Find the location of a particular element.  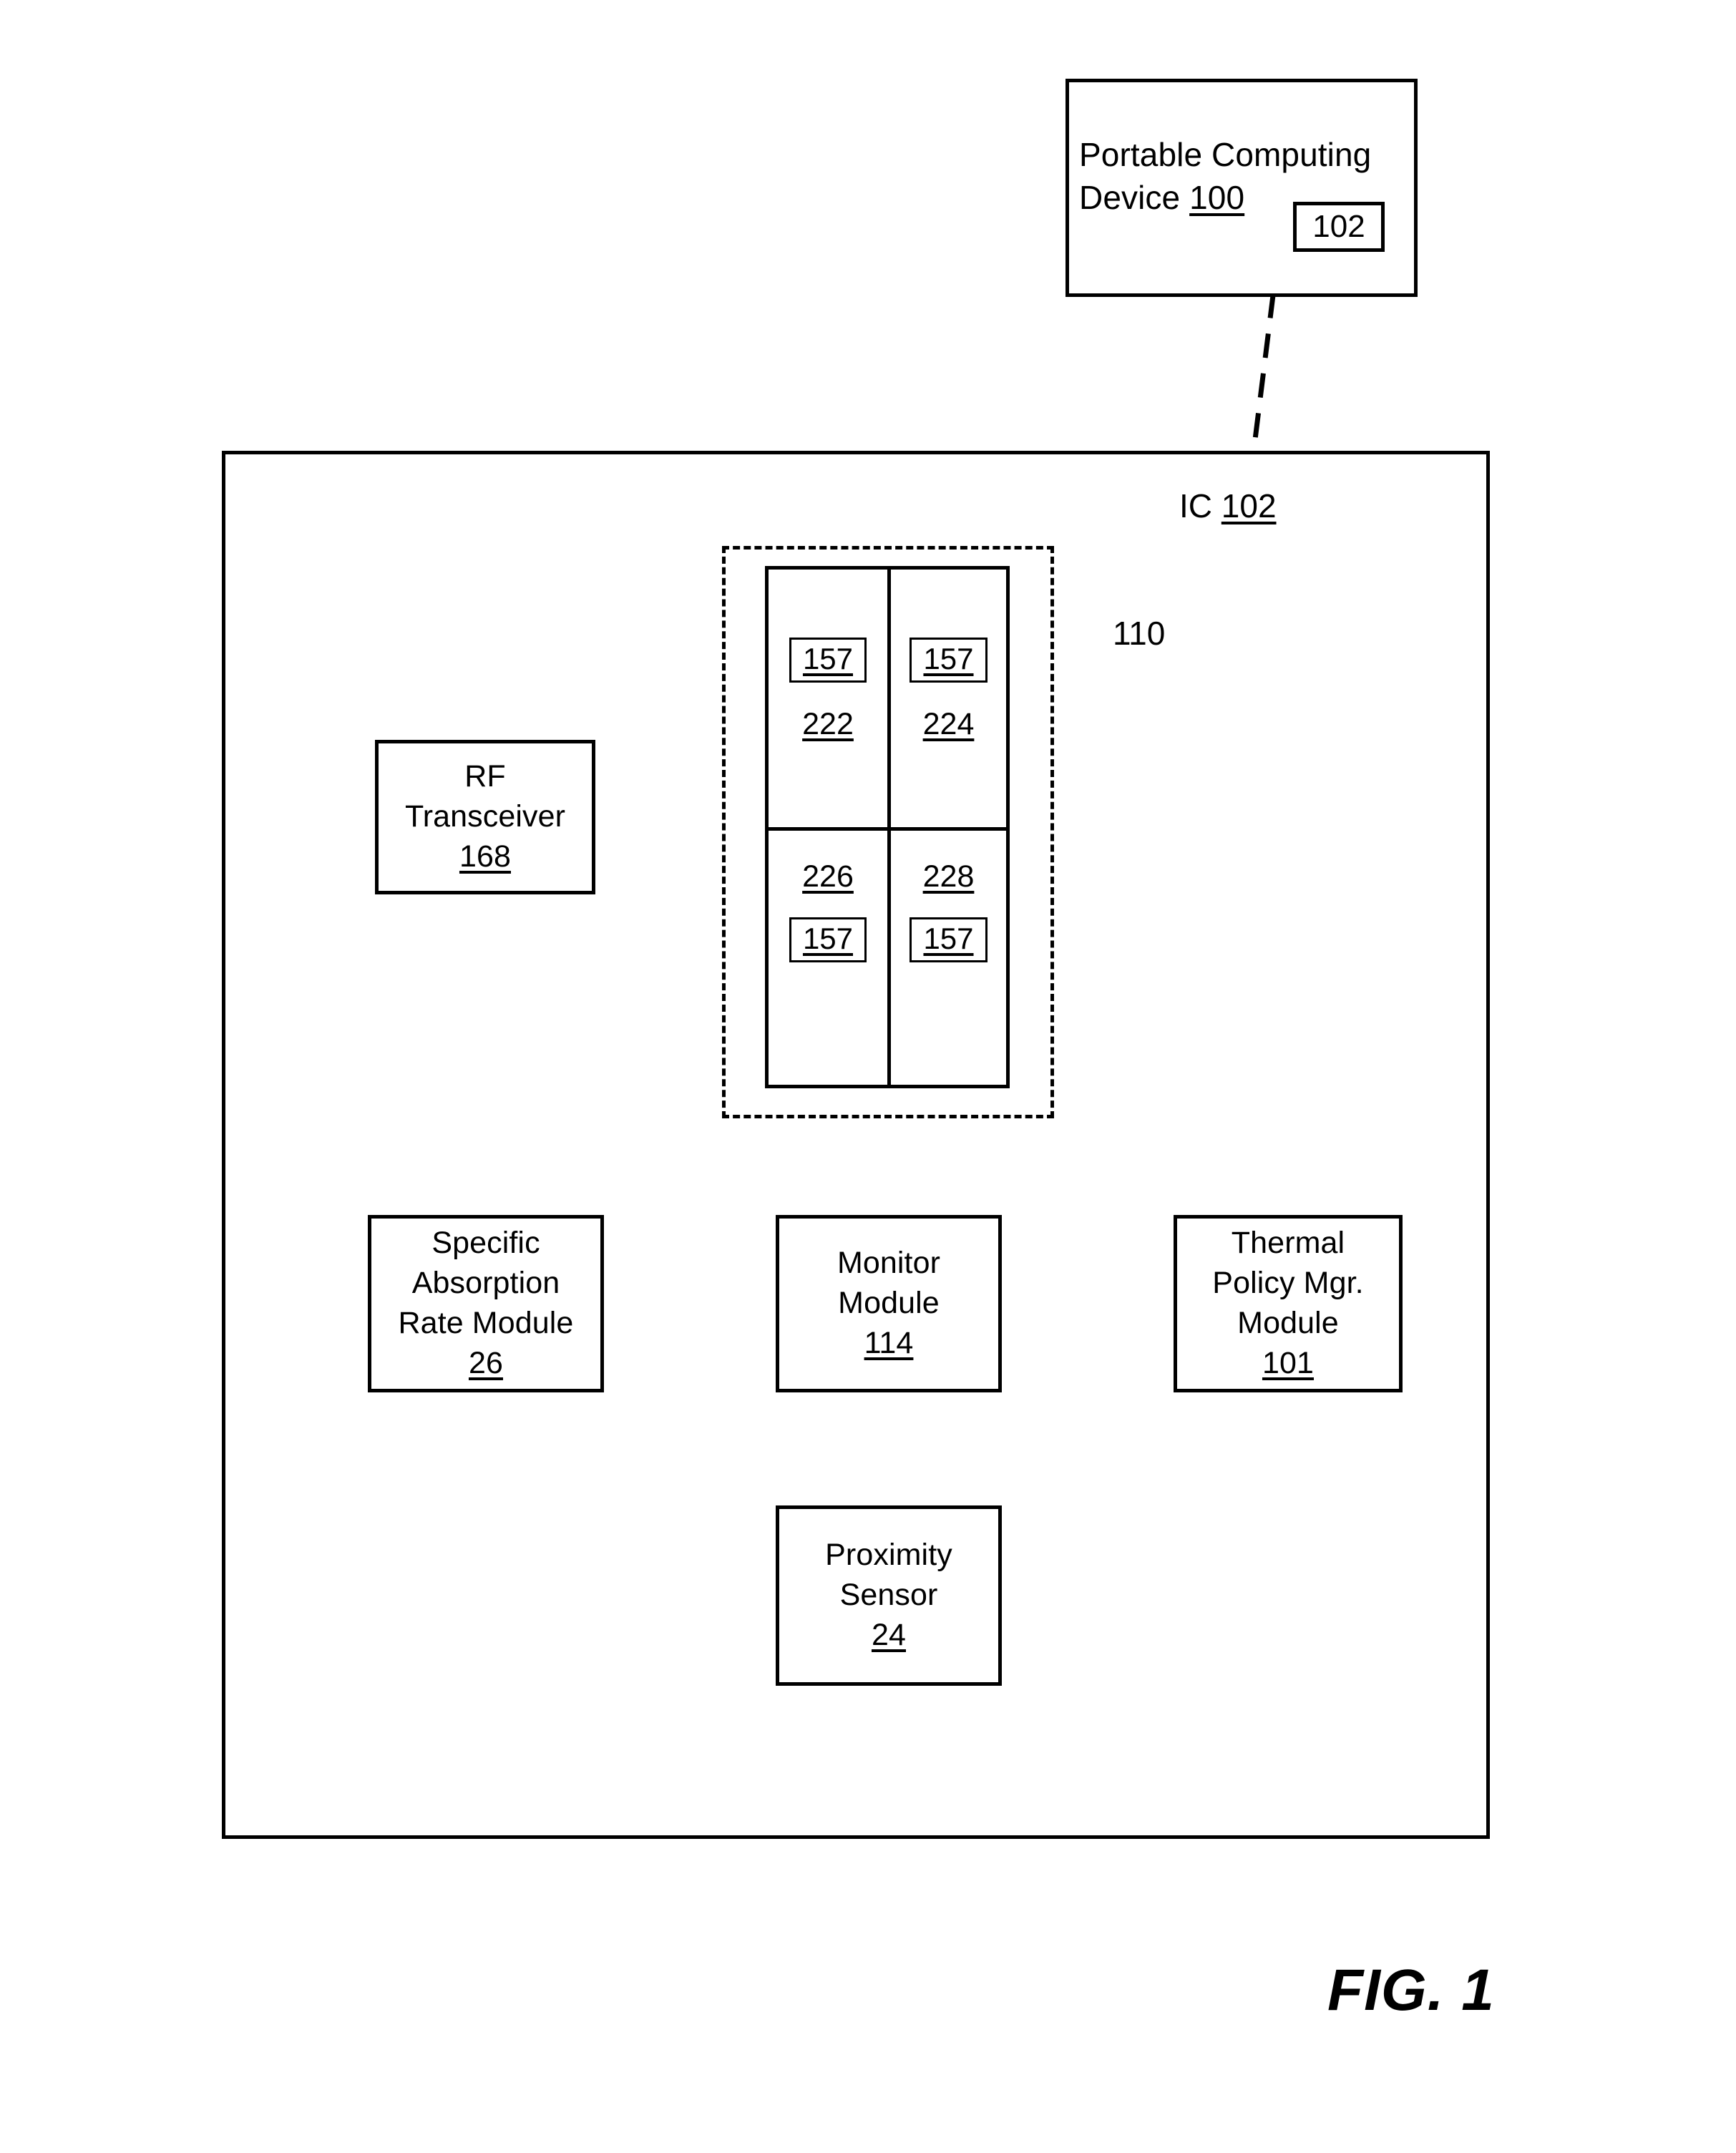

tpm-line-1: Thermal is located at coordinates (1288, 1243).